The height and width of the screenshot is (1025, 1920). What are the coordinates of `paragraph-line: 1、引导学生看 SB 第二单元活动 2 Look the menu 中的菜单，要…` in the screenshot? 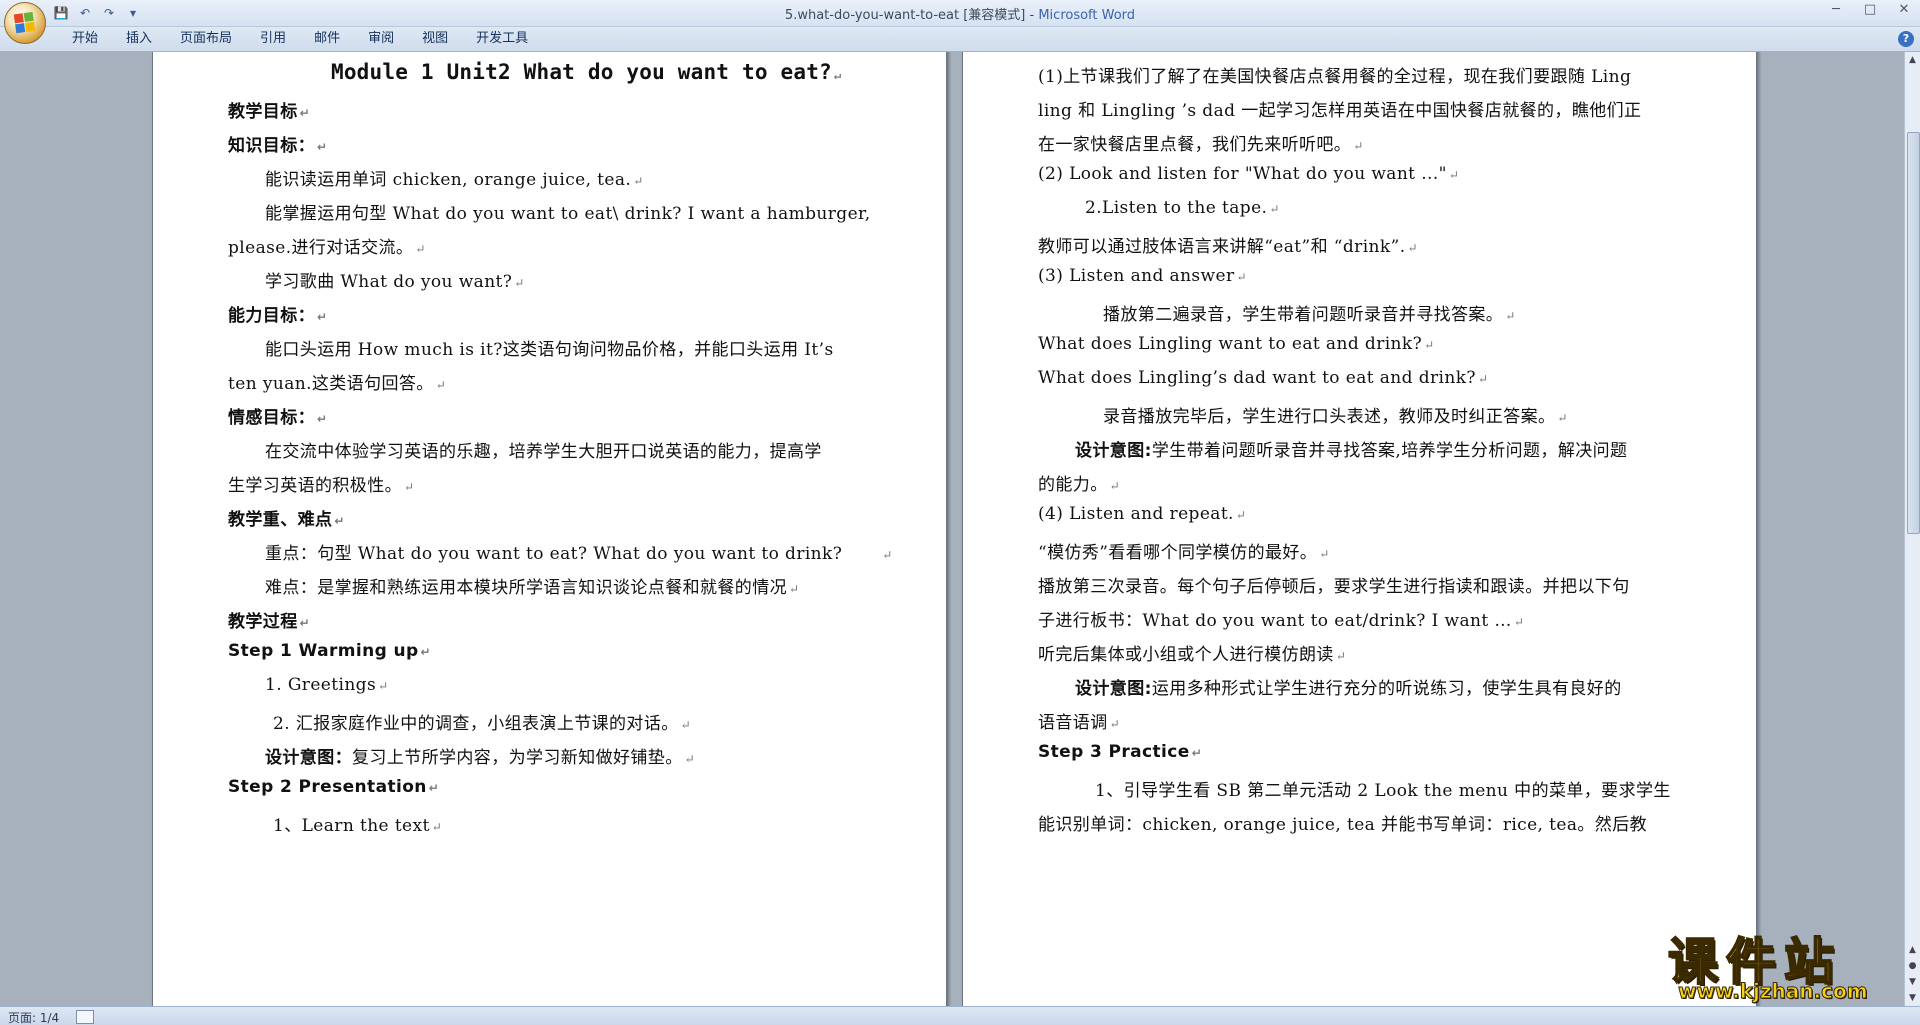 It's located at (1383, 791).